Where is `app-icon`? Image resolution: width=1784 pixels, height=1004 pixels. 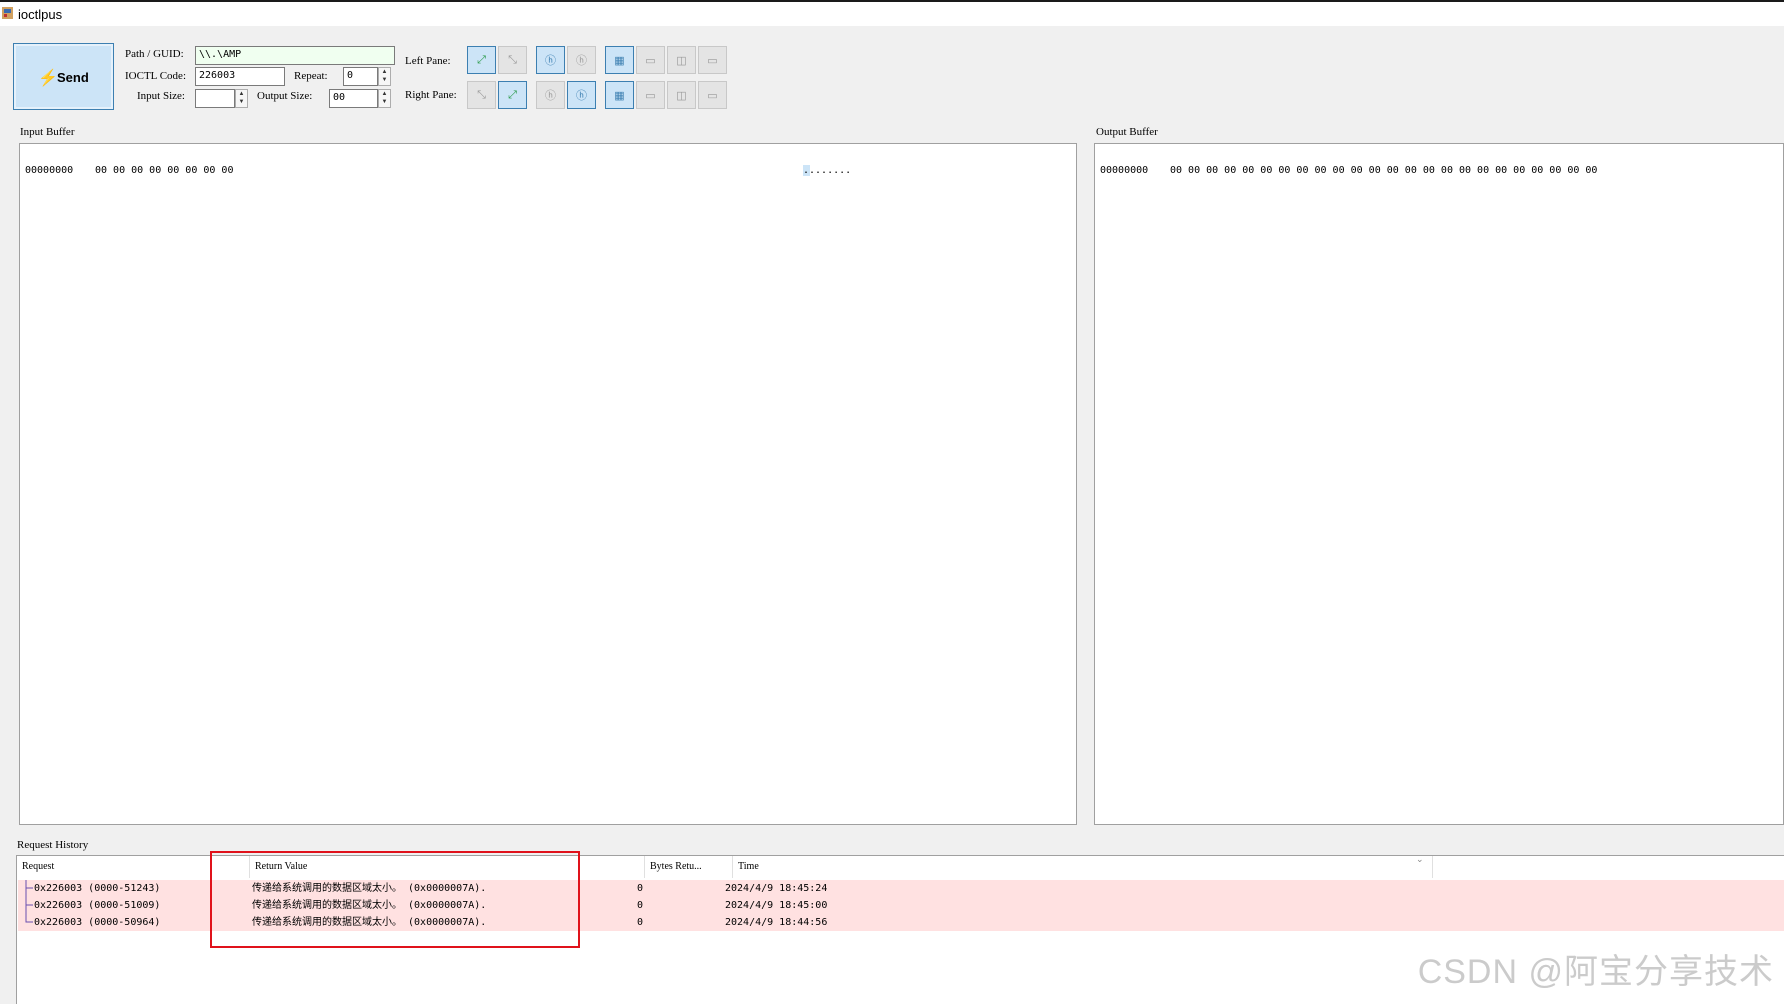
app-icon is located at coordinates (7, 13).